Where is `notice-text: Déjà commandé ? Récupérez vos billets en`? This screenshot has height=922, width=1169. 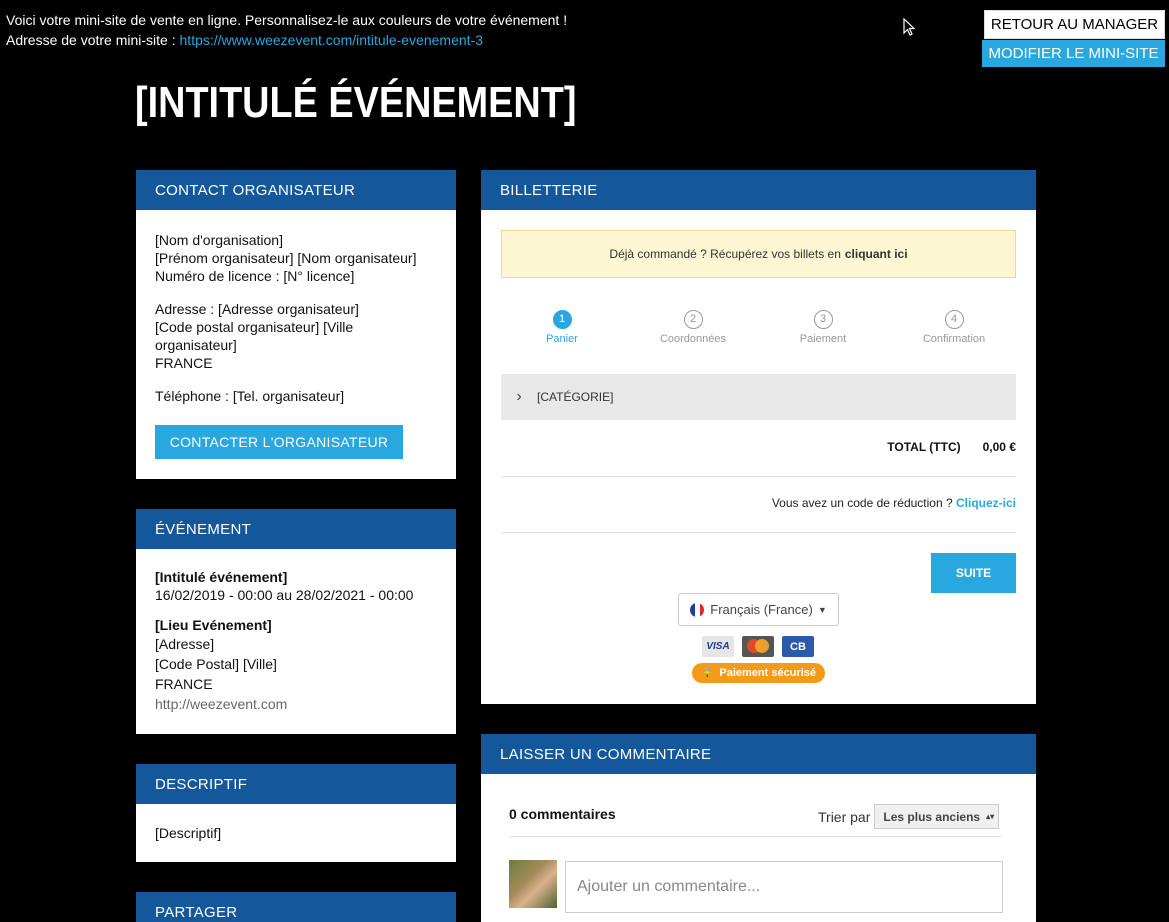
notice-text: Déjà commandé ? Récupérez vos billets en is located at coordinates (725, 254).